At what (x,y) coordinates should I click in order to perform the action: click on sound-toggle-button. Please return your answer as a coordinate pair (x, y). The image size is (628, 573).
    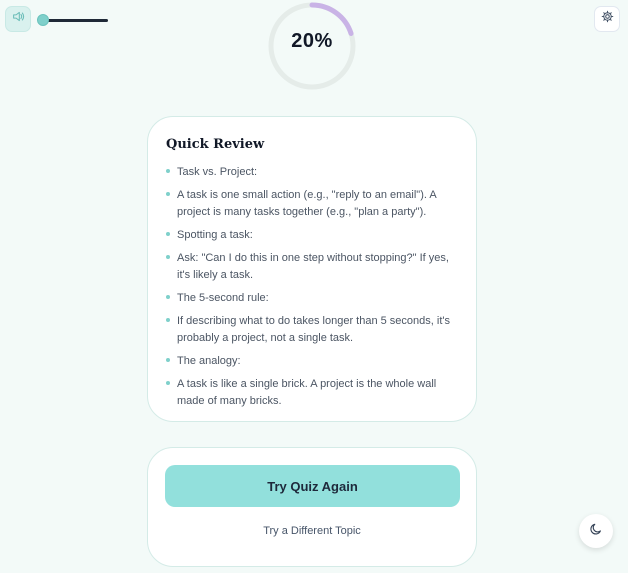
    Looking at the image, I should click on (18, 19).